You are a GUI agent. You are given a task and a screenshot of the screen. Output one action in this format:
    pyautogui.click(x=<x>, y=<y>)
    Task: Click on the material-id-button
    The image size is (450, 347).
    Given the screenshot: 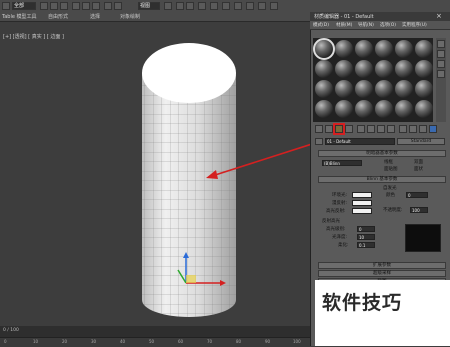 What is the action you would take?
    pyautogui.click(x=391, y=129)
    